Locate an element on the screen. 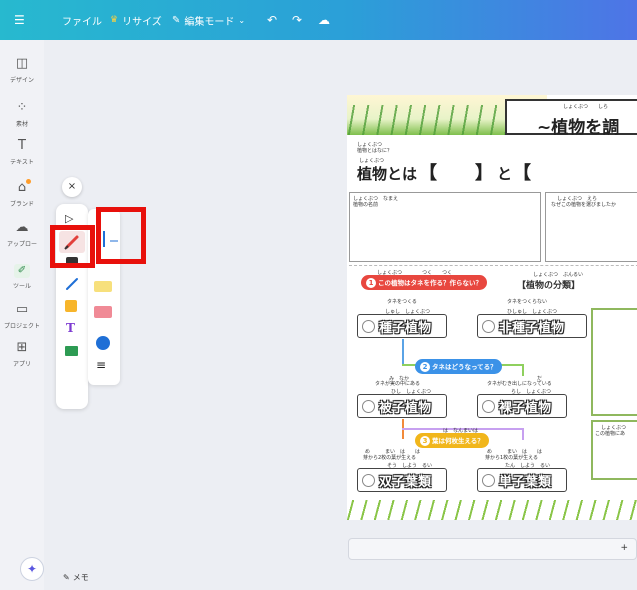 This screenshot has width=637, height=590. dicot-box: 双子葉類 is located at coordinates (402, 480).